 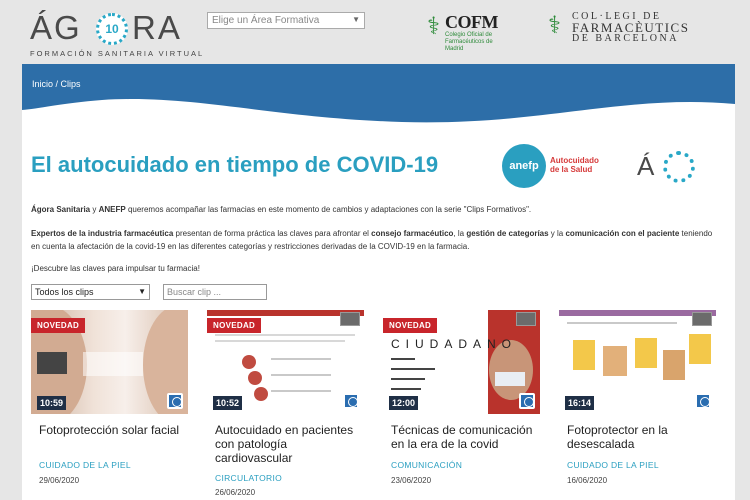 I want to click on agora-mini-logo: Á, so click(x=668, y=167).